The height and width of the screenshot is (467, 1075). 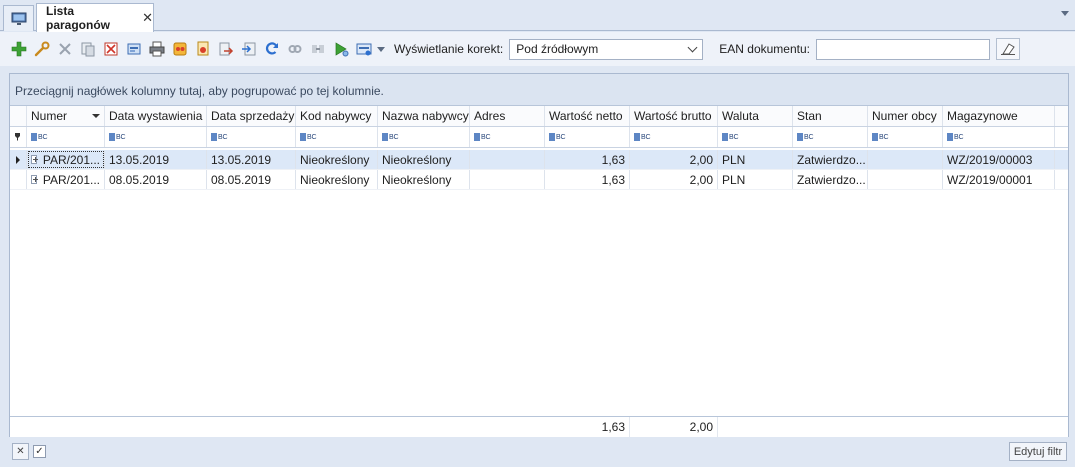 What do you see at coordinates (156, 179) in the screenshot?
I see `cell-data-wystawienia: 08.05.2019` at bounding box center [156, 179].